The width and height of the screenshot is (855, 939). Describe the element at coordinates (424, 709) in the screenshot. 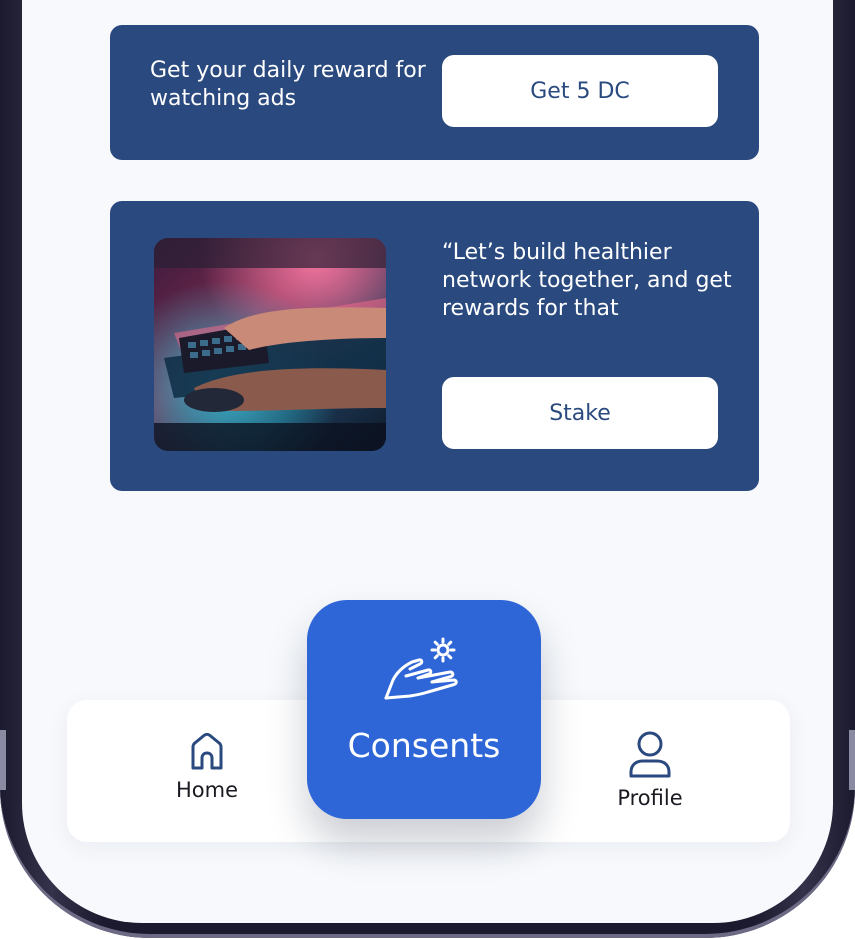

I see `consents-button: Consents` at that location.